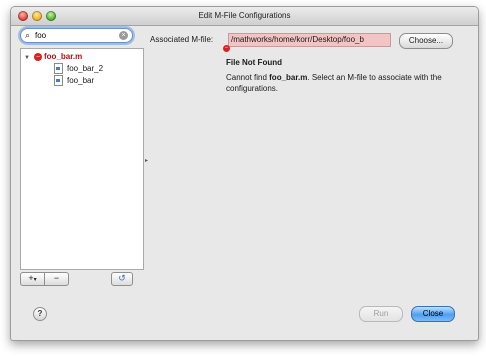 This screenshot has width=486, height=361. I want to click on title-bar: Edit M-File Configurations, so click(244, 16).